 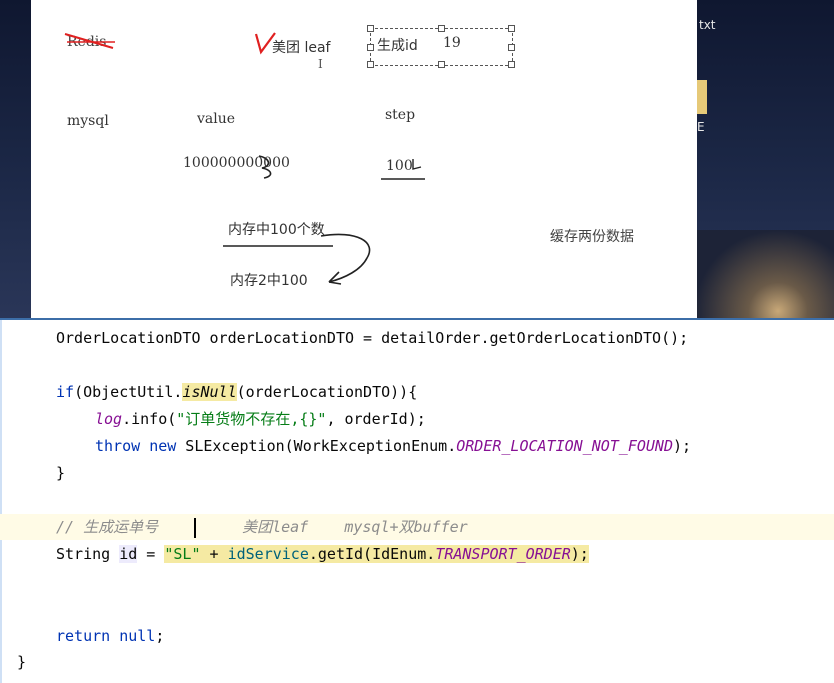 I want to click on code-token: (ObjectUtil., so click(x=128, y=392).